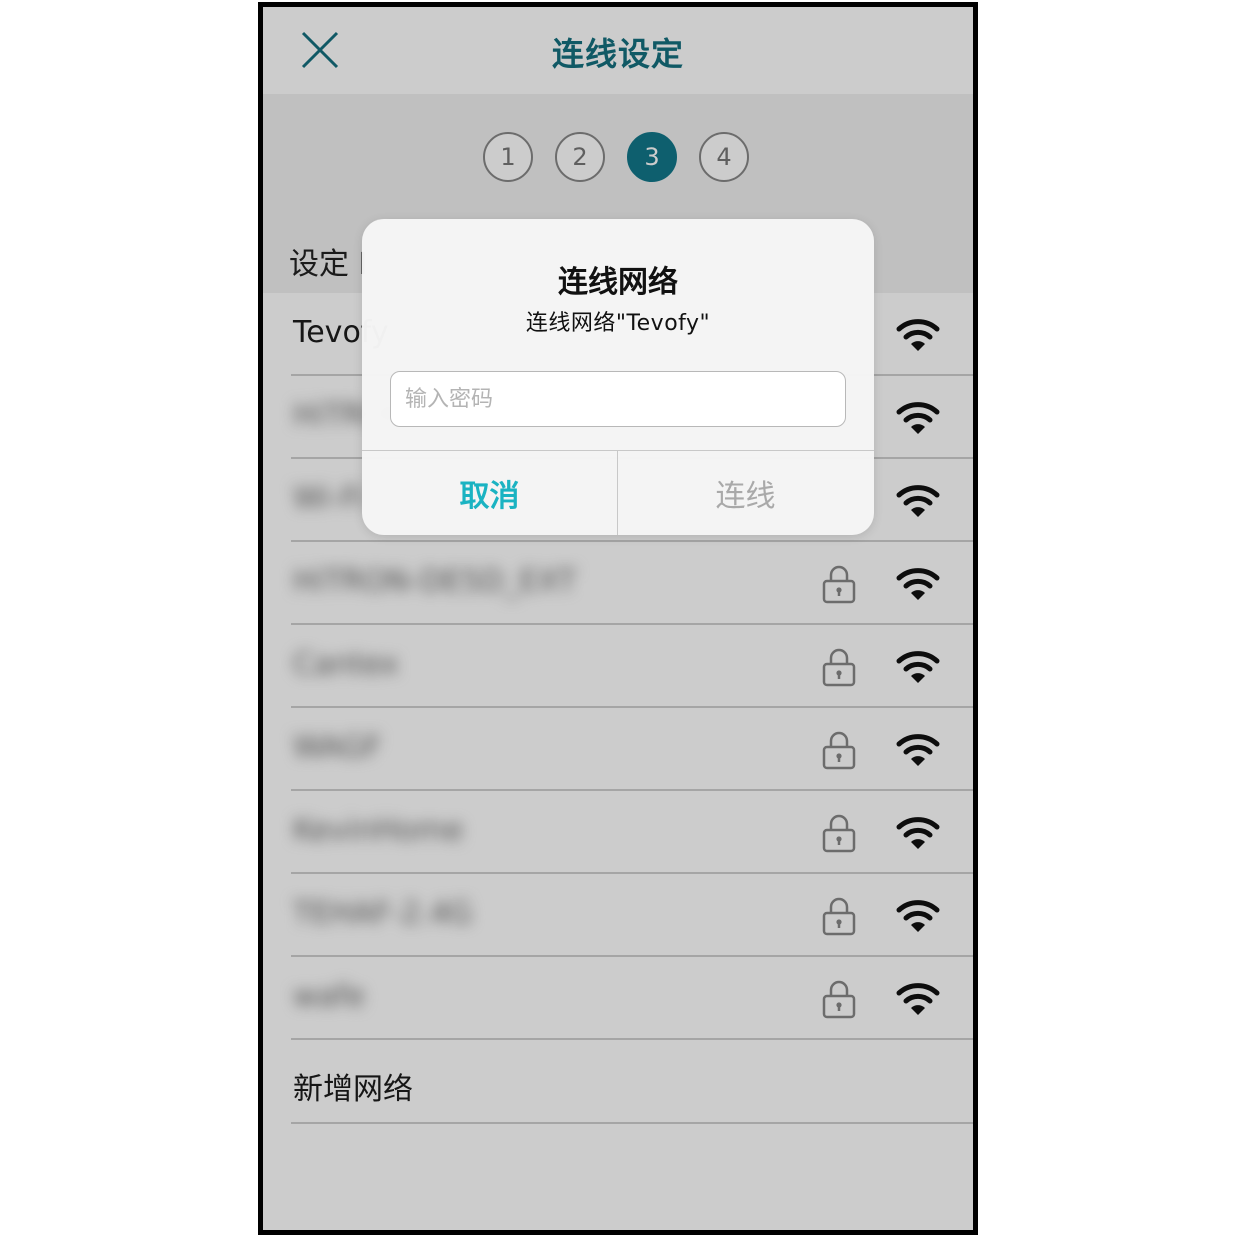  Describe the element at coordinates (489, 493) in the screenshot. I see `cancel-button: 取消` at that location.